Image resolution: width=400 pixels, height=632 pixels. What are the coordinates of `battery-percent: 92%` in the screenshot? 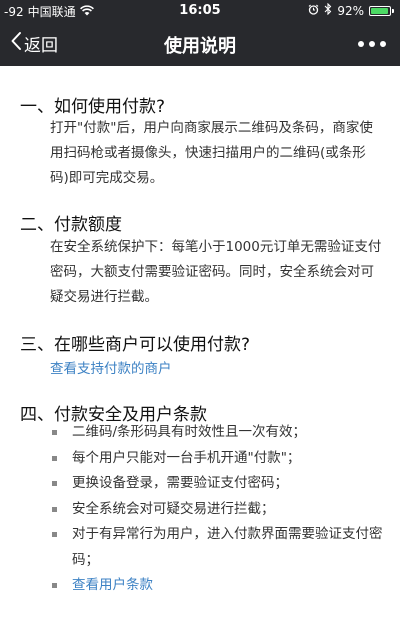 It's located at (350, 10).